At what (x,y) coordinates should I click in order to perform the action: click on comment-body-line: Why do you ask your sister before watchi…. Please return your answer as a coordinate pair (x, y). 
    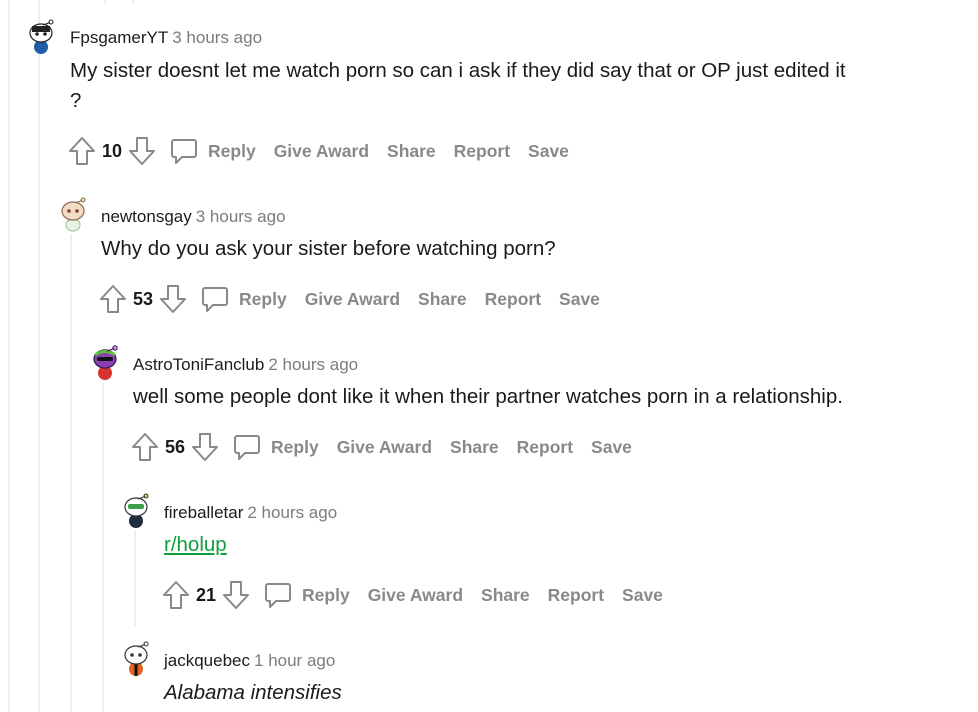
    Looking at the image, I should click on (328, 248).